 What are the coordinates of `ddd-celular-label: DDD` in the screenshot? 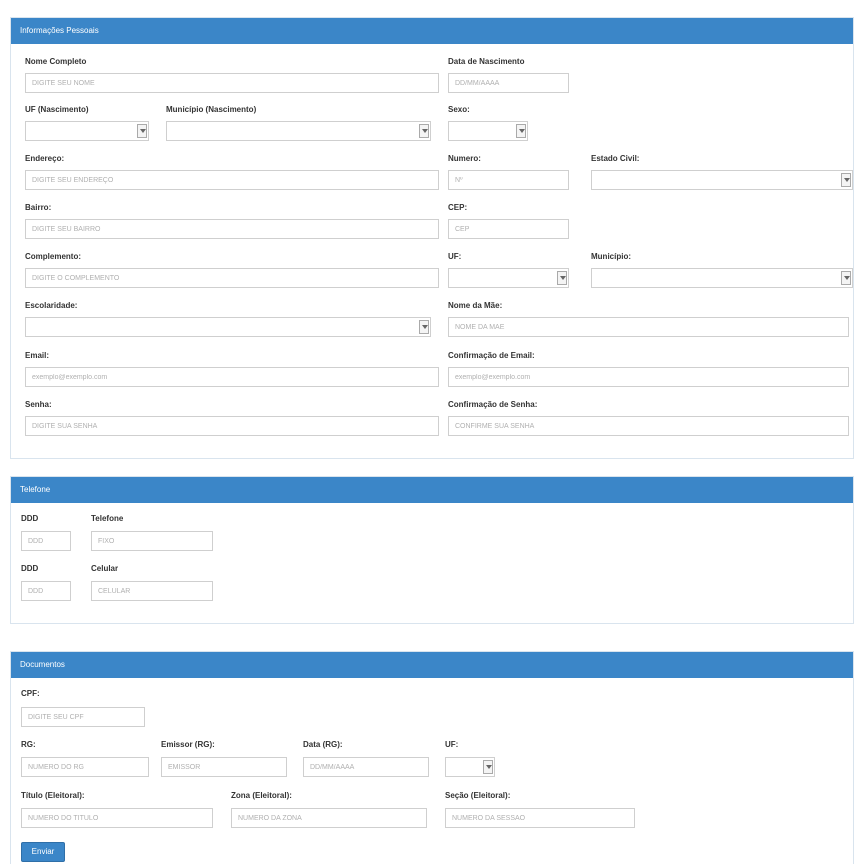 It's located at (30, 568).